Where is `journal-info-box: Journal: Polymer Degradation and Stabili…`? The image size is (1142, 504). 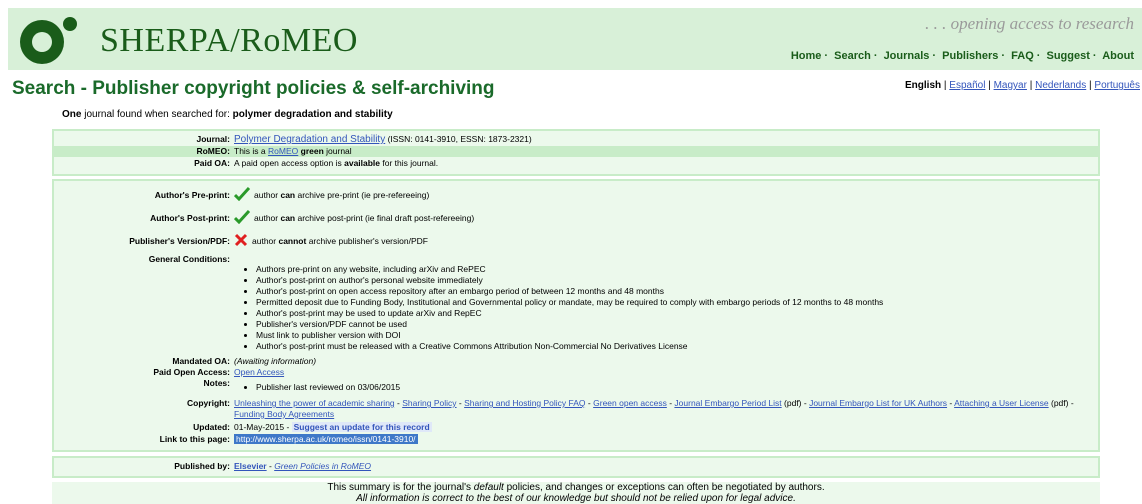
journal-info-box: Journal: Polymer Degradation and Stabili… is located at coordinates (576, 152).